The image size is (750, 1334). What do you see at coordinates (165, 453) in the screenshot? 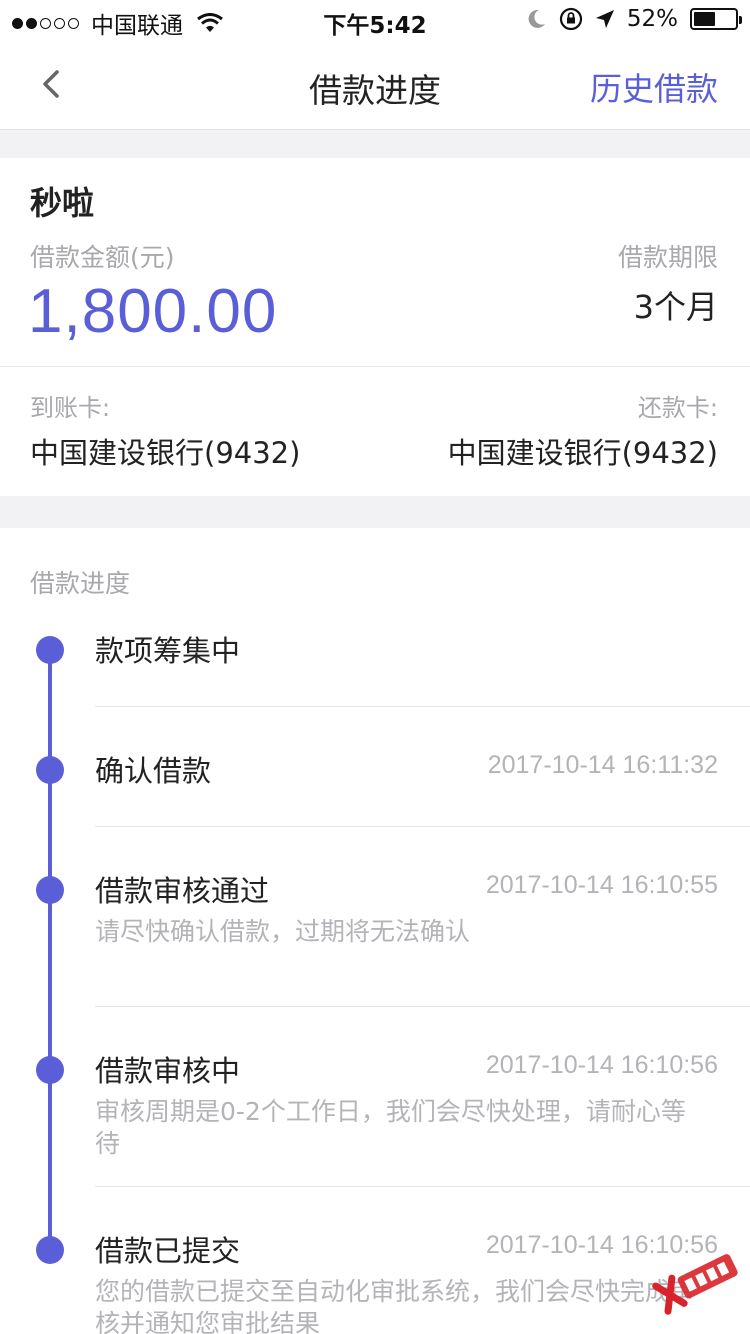
I see `receive-card: 中国建设银行(9432)` at bounding box center [165, 453].